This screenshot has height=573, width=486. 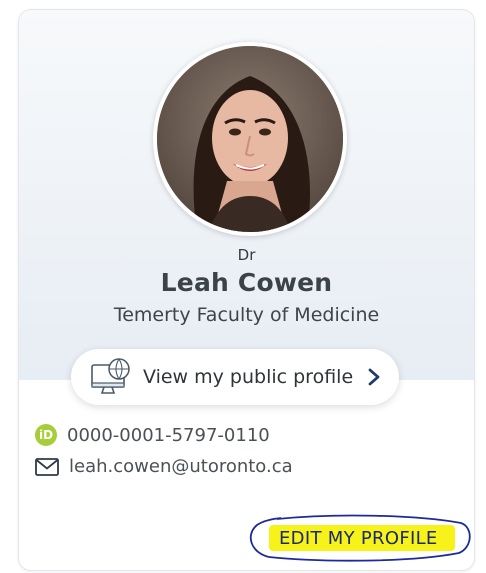 I want to click on view-public-profile-label: View my public profile, so click(x=248, y=377).